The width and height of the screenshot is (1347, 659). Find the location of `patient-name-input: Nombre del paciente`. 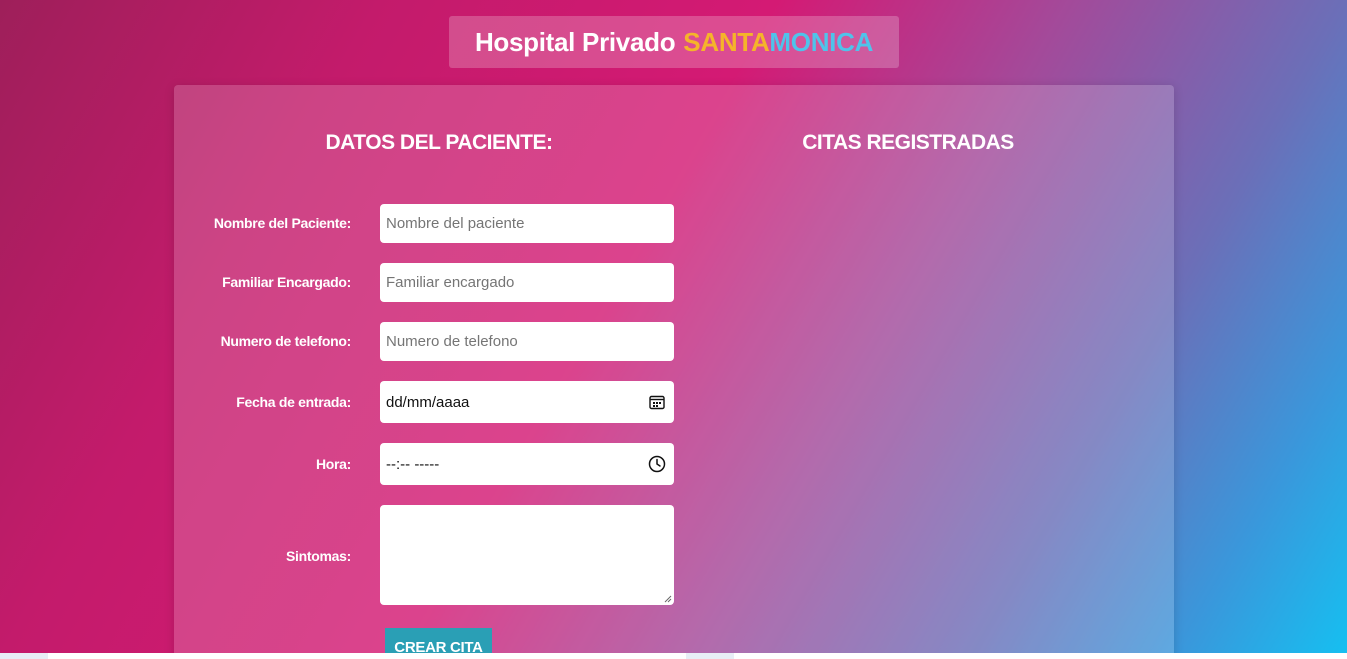

patient-name-input: Nombre del paciente is located at coordinates (527, 223).